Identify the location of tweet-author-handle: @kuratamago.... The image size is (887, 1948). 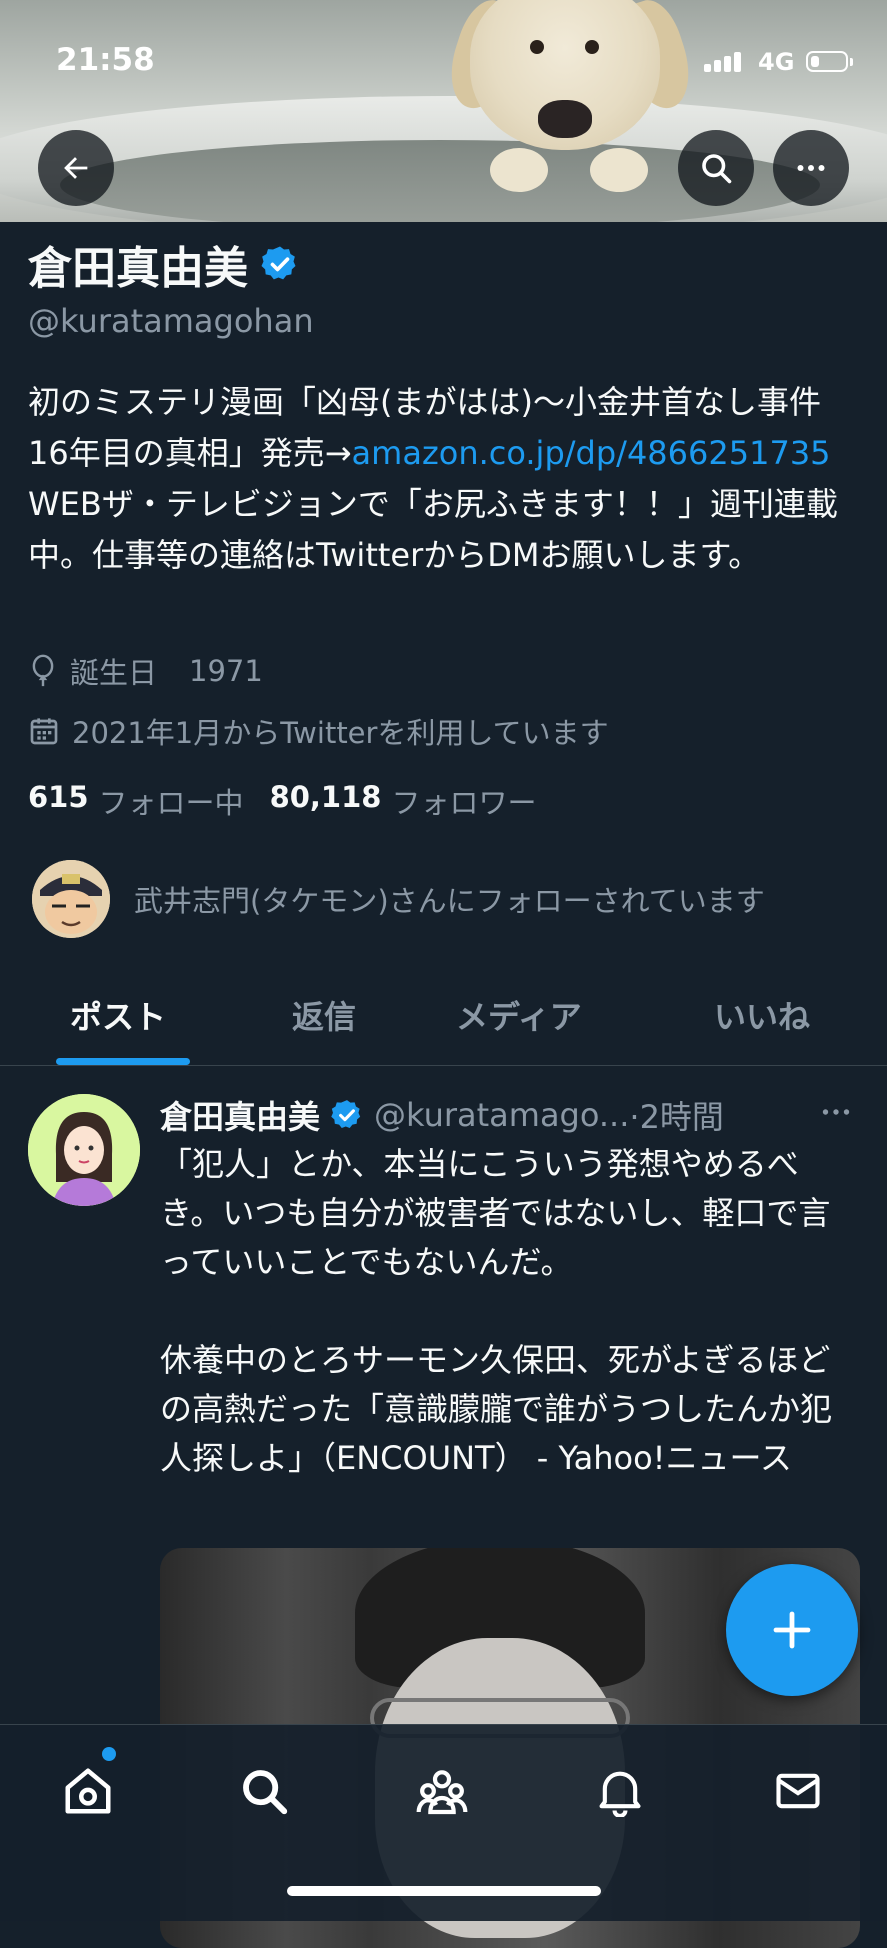
(501, 1115).